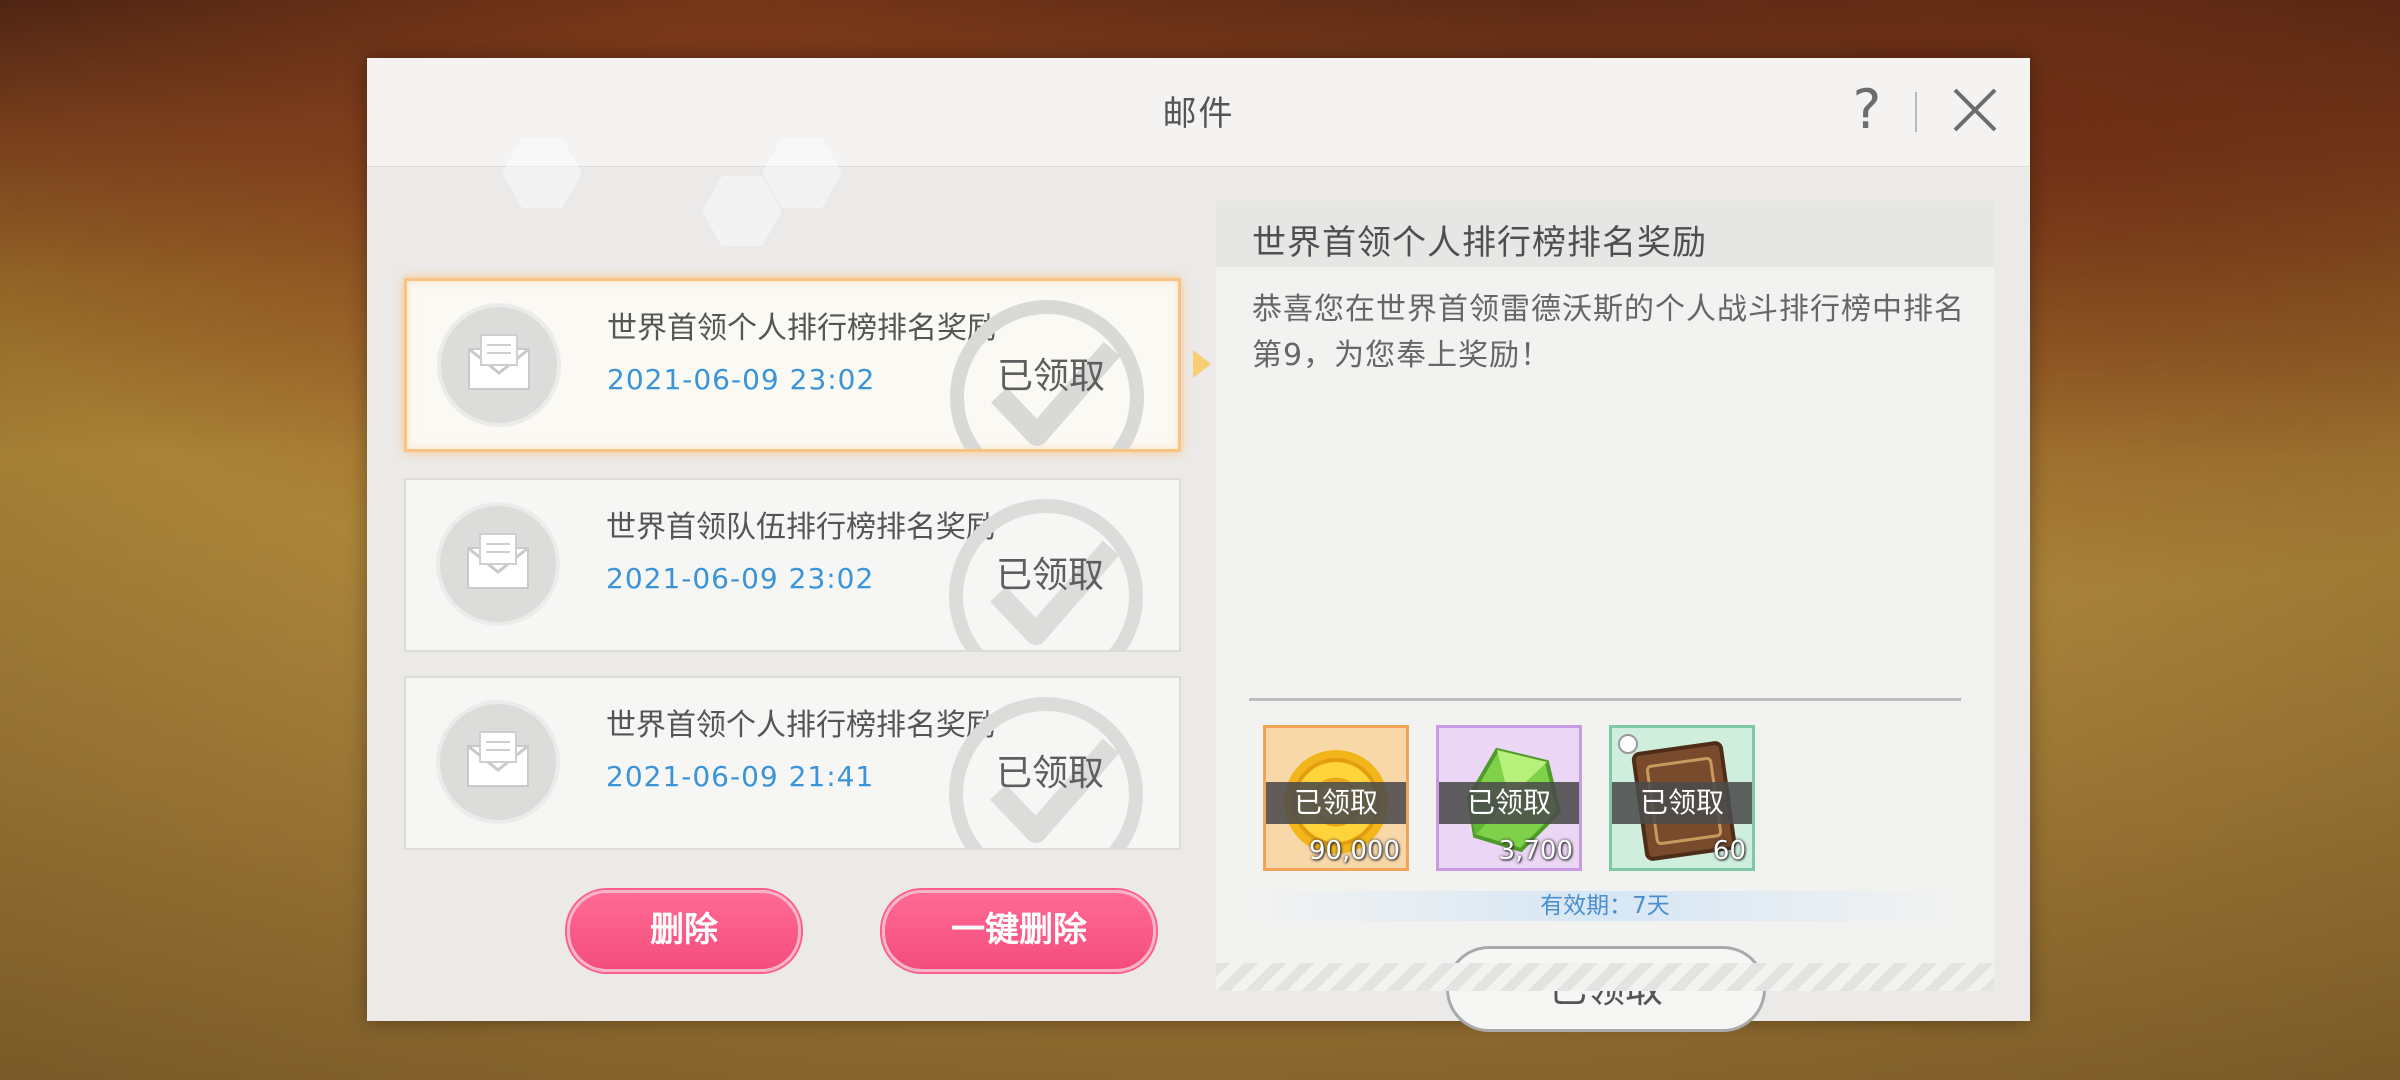  I want to click on reward-quantity: 90,000, so click(1354, 851).